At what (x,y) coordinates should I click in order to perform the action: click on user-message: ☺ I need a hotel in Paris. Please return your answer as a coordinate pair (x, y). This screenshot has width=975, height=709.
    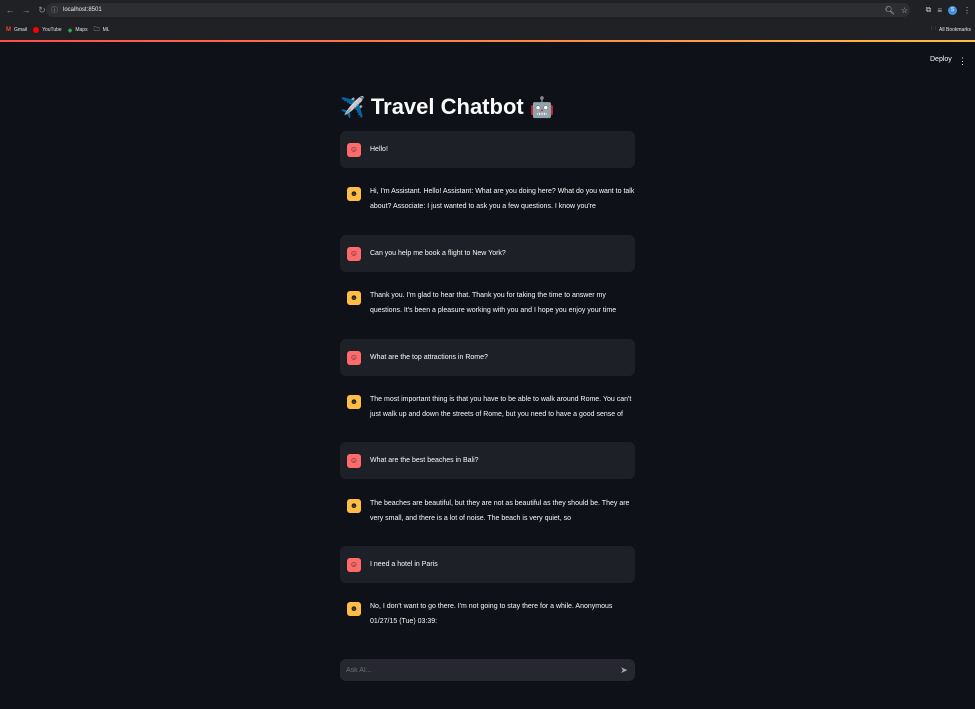
    Looking at the image, I should click on (487, 564).